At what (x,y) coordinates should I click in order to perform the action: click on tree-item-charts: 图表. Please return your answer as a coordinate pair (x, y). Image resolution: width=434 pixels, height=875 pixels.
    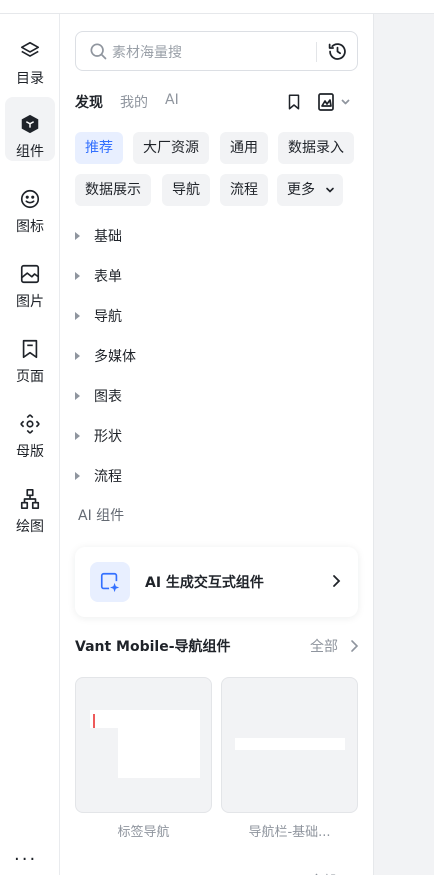
    Looking at the image, I should click on (98, 396).